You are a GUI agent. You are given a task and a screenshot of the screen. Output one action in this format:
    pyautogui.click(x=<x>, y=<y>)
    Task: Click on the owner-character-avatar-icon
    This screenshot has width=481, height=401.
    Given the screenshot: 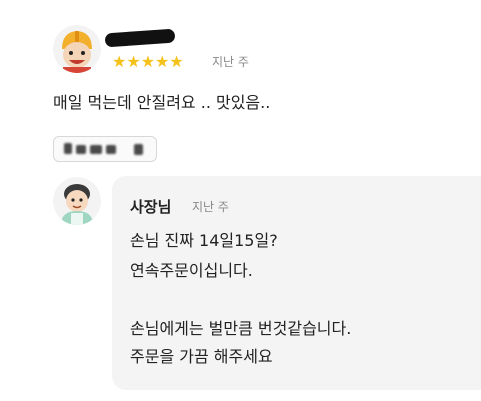 What is the action you would take?
    pyautogui.click(x=77, y=204)
    